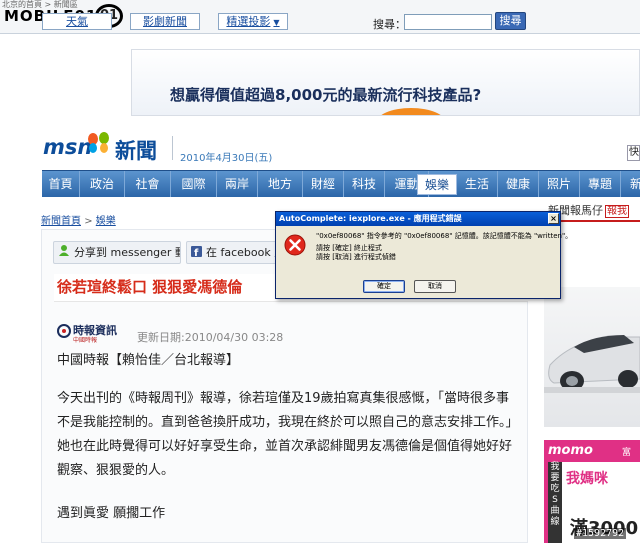 This screenshot has height=543, width=640. I want to click on image-watermark: #1592792, so click(600, 533).